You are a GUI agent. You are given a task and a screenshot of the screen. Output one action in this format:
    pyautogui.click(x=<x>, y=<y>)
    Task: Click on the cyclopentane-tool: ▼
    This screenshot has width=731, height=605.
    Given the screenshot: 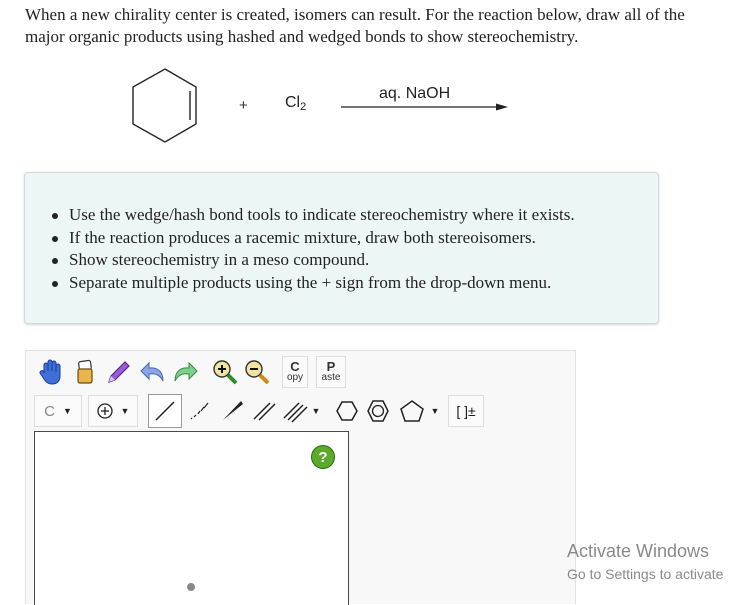 What is the action you would take?
    pyautogui.click(x=419, y=411)
    